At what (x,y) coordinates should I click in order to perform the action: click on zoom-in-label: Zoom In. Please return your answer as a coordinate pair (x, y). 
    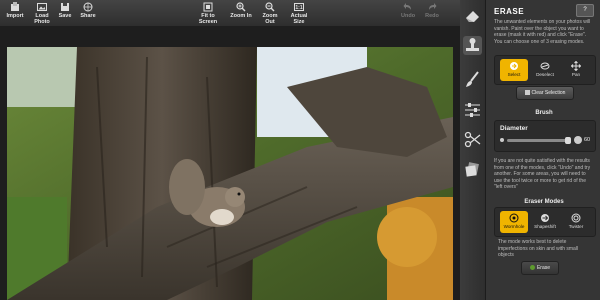
    Looking at the image, I should click on (241, 16).